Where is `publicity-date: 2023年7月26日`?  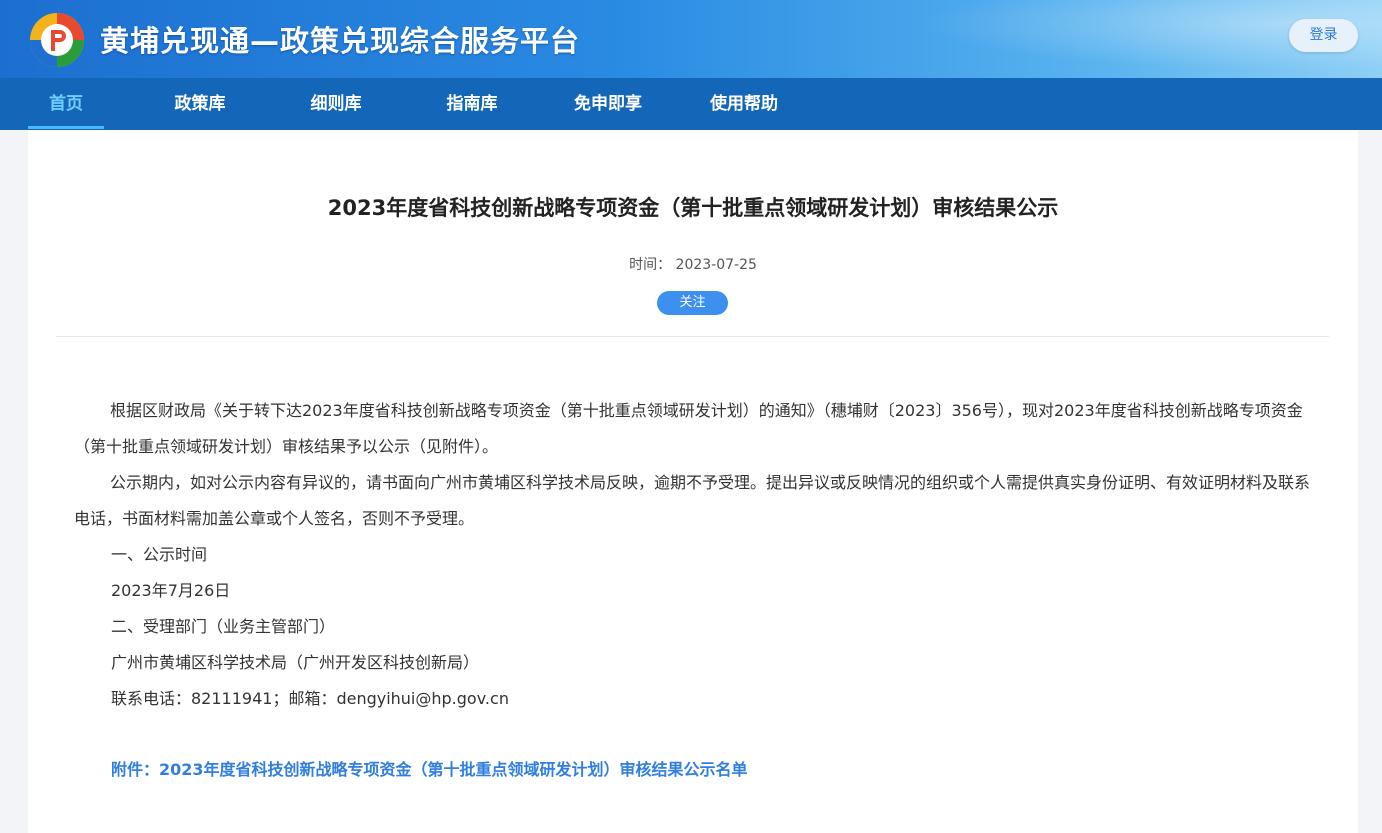 publicity-date: 2023年7月26日 is located at coordinates (171, 590).